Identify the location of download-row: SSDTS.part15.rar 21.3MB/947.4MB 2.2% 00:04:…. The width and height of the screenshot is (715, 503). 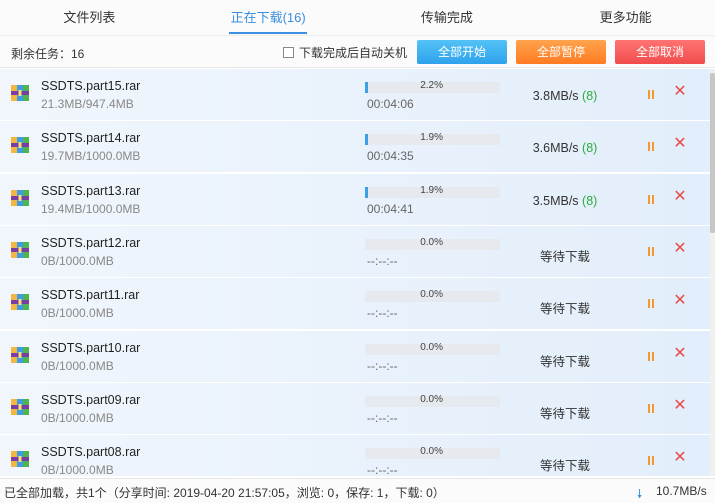
(355, 95).